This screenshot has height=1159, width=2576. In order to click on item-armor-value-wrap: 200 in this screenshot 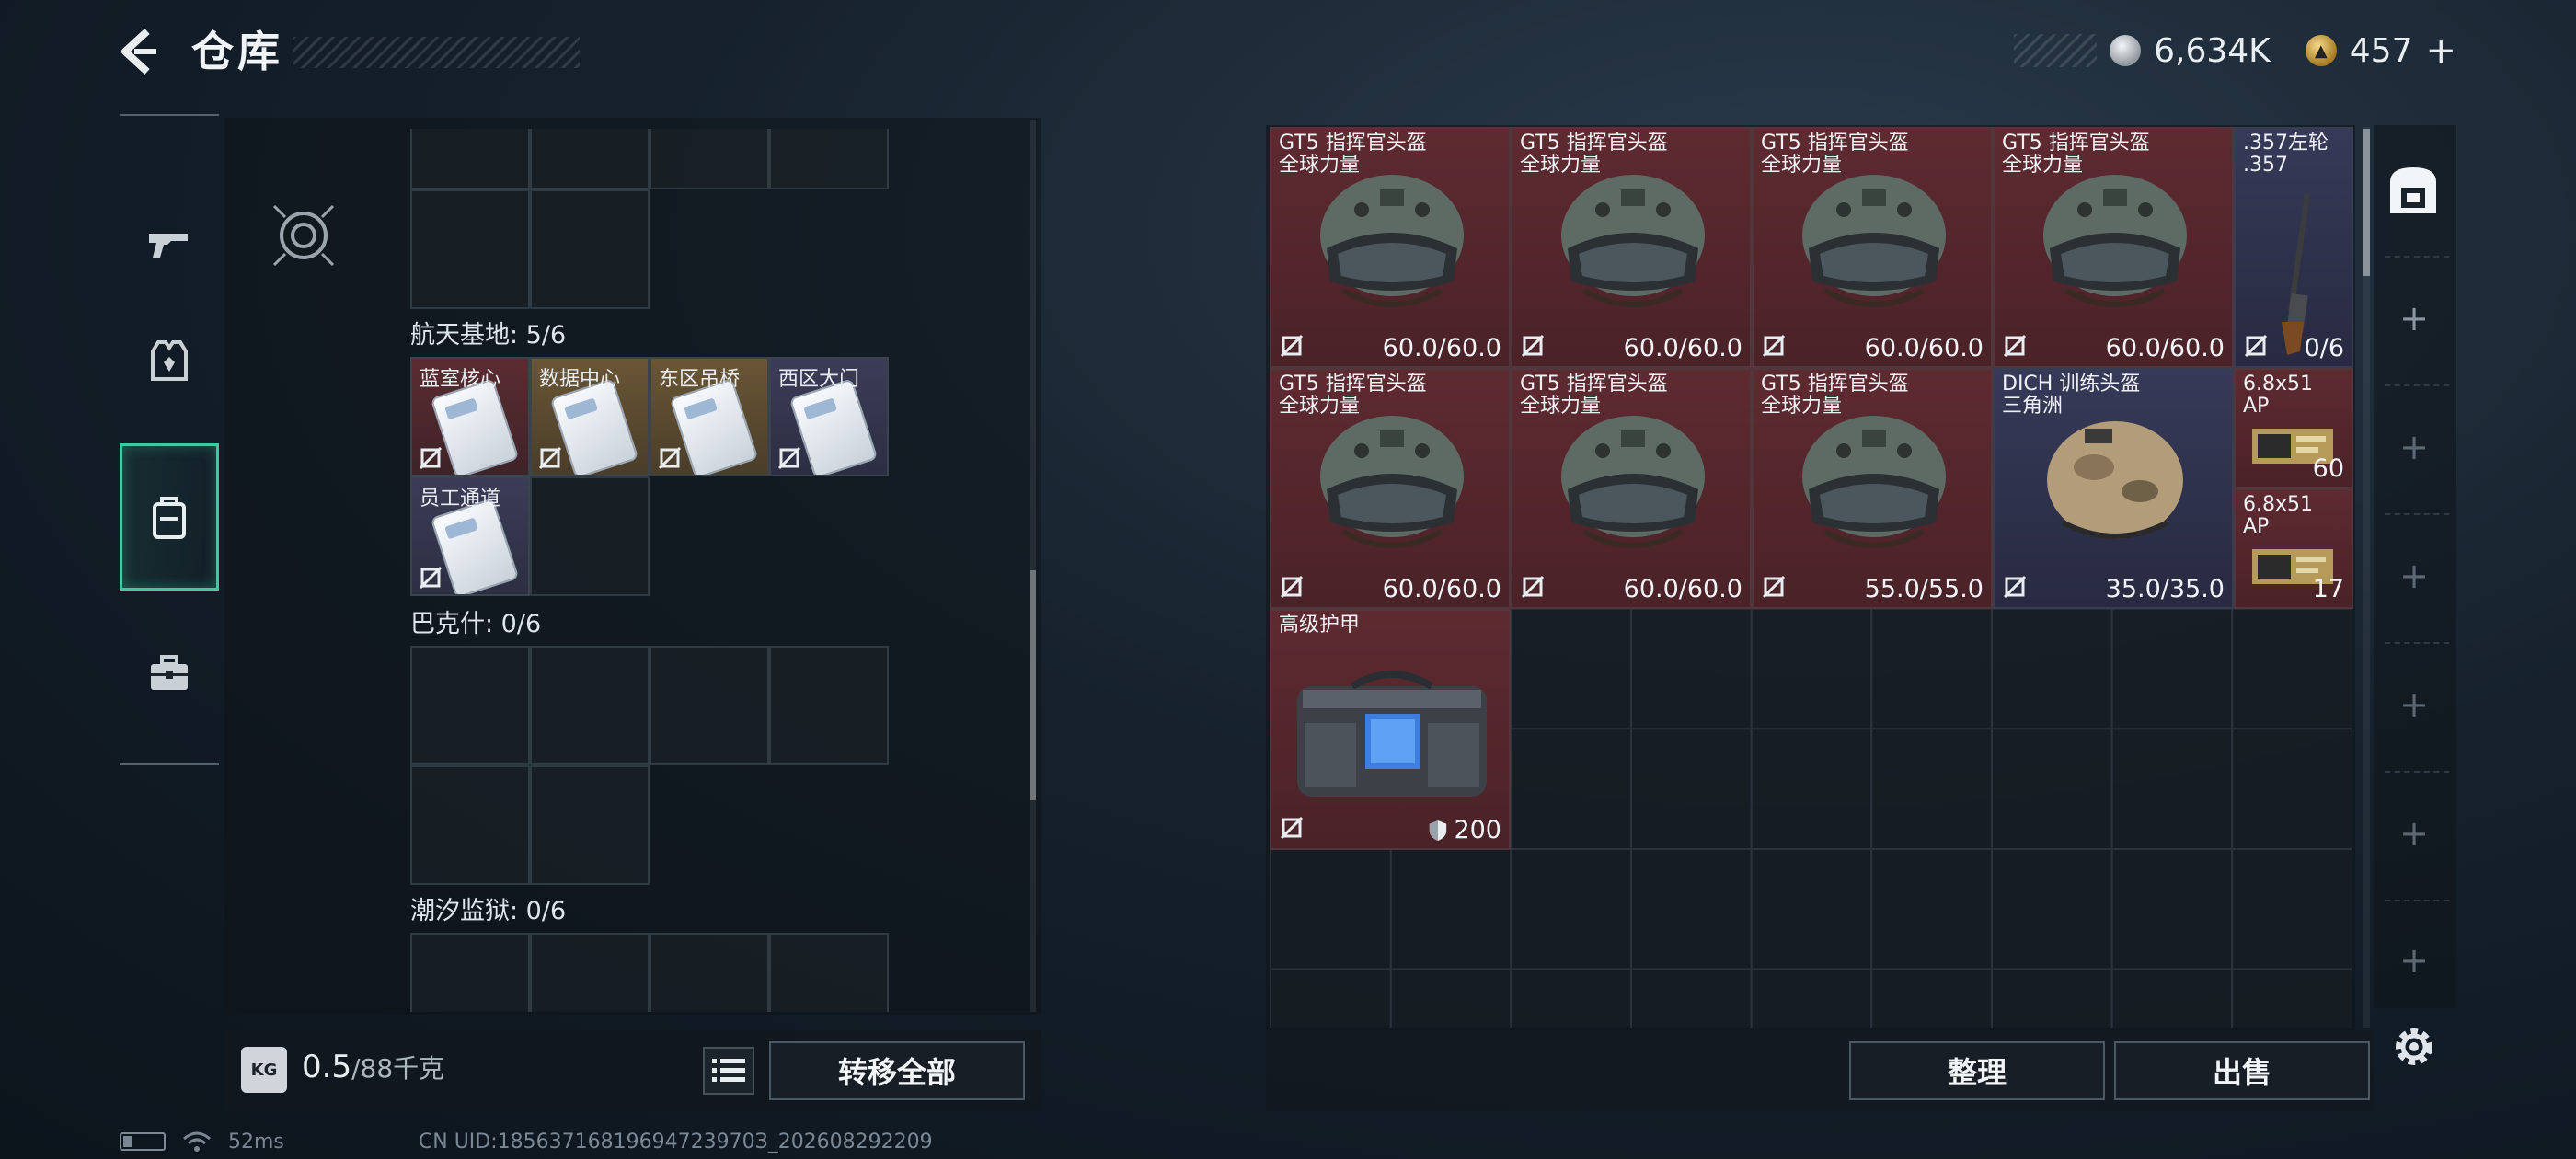, I will do `click(1464, 830)`.